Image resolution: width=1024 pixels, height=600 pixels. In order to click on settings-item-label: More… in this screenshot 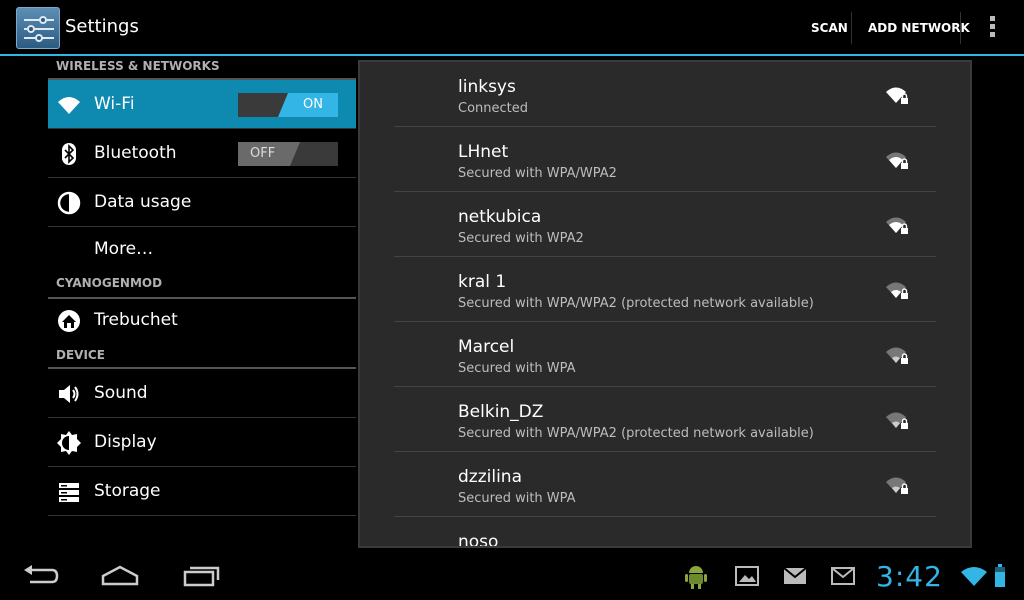, I will do `click(124, 249)`.